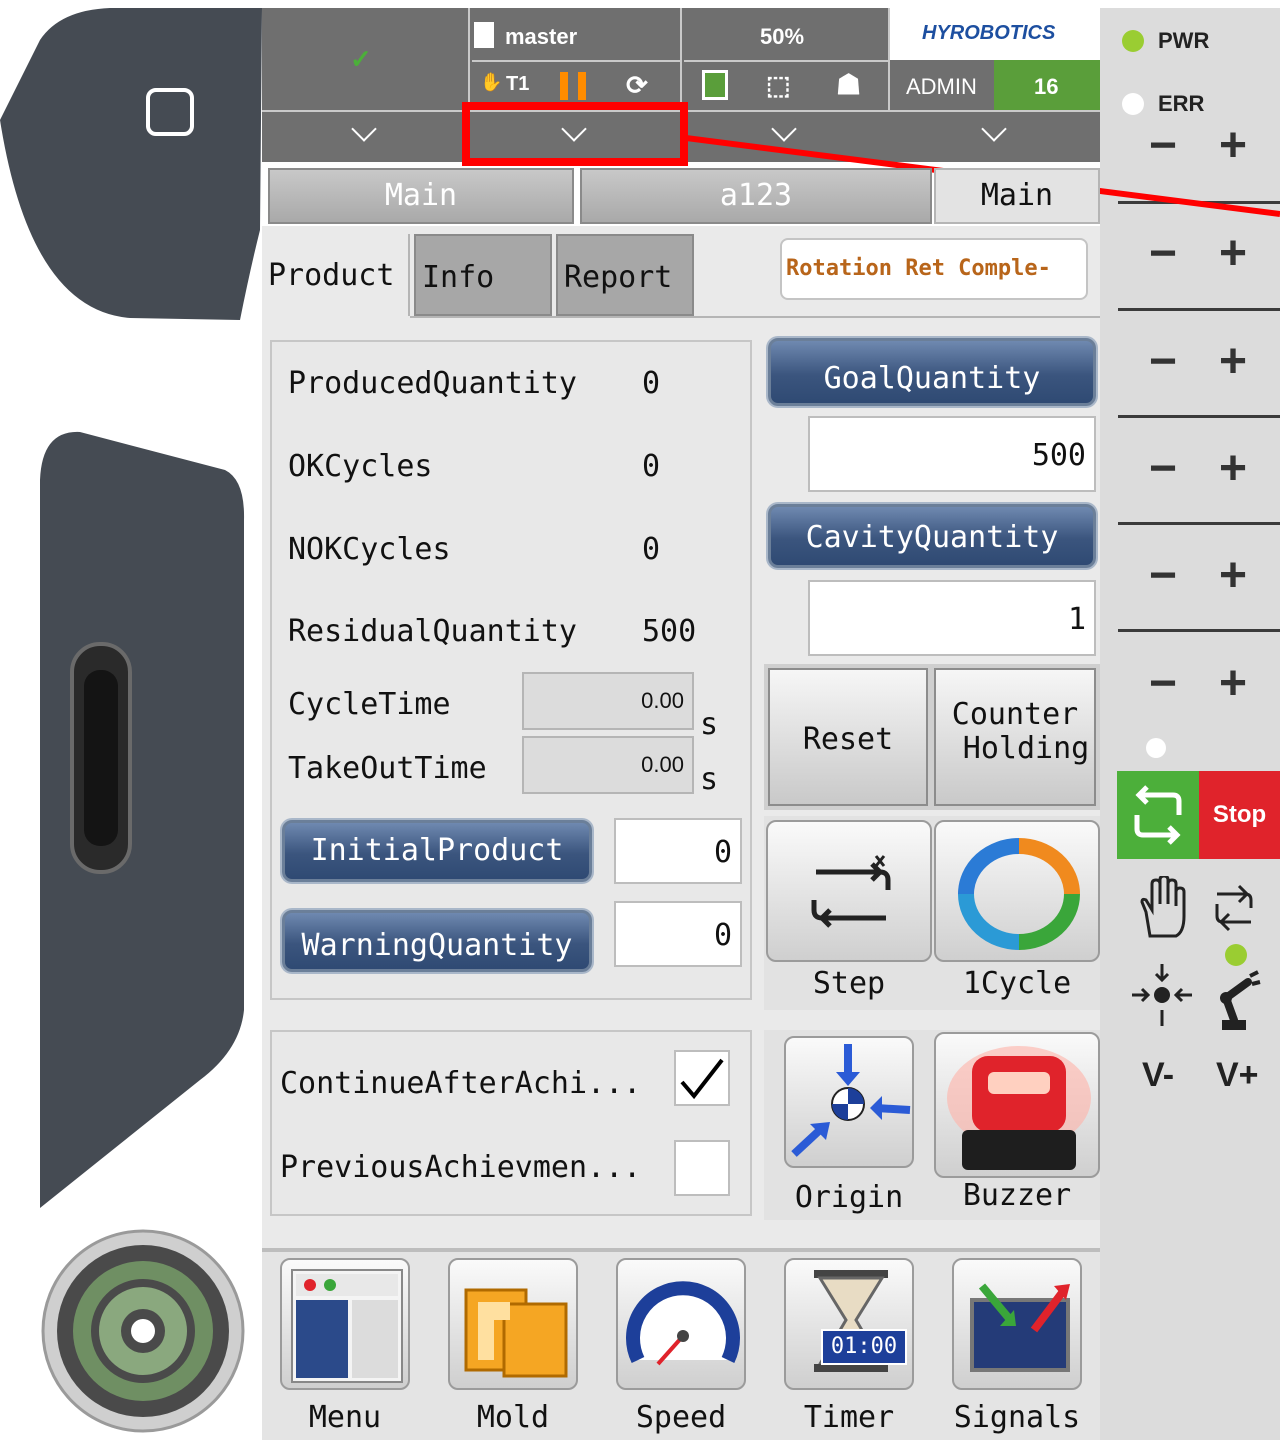 This screenshot has height=1440, width=1280. Describe the element at coordinates (941, 86) in the screenshot. I see `user-name: ADMIN` at that location.